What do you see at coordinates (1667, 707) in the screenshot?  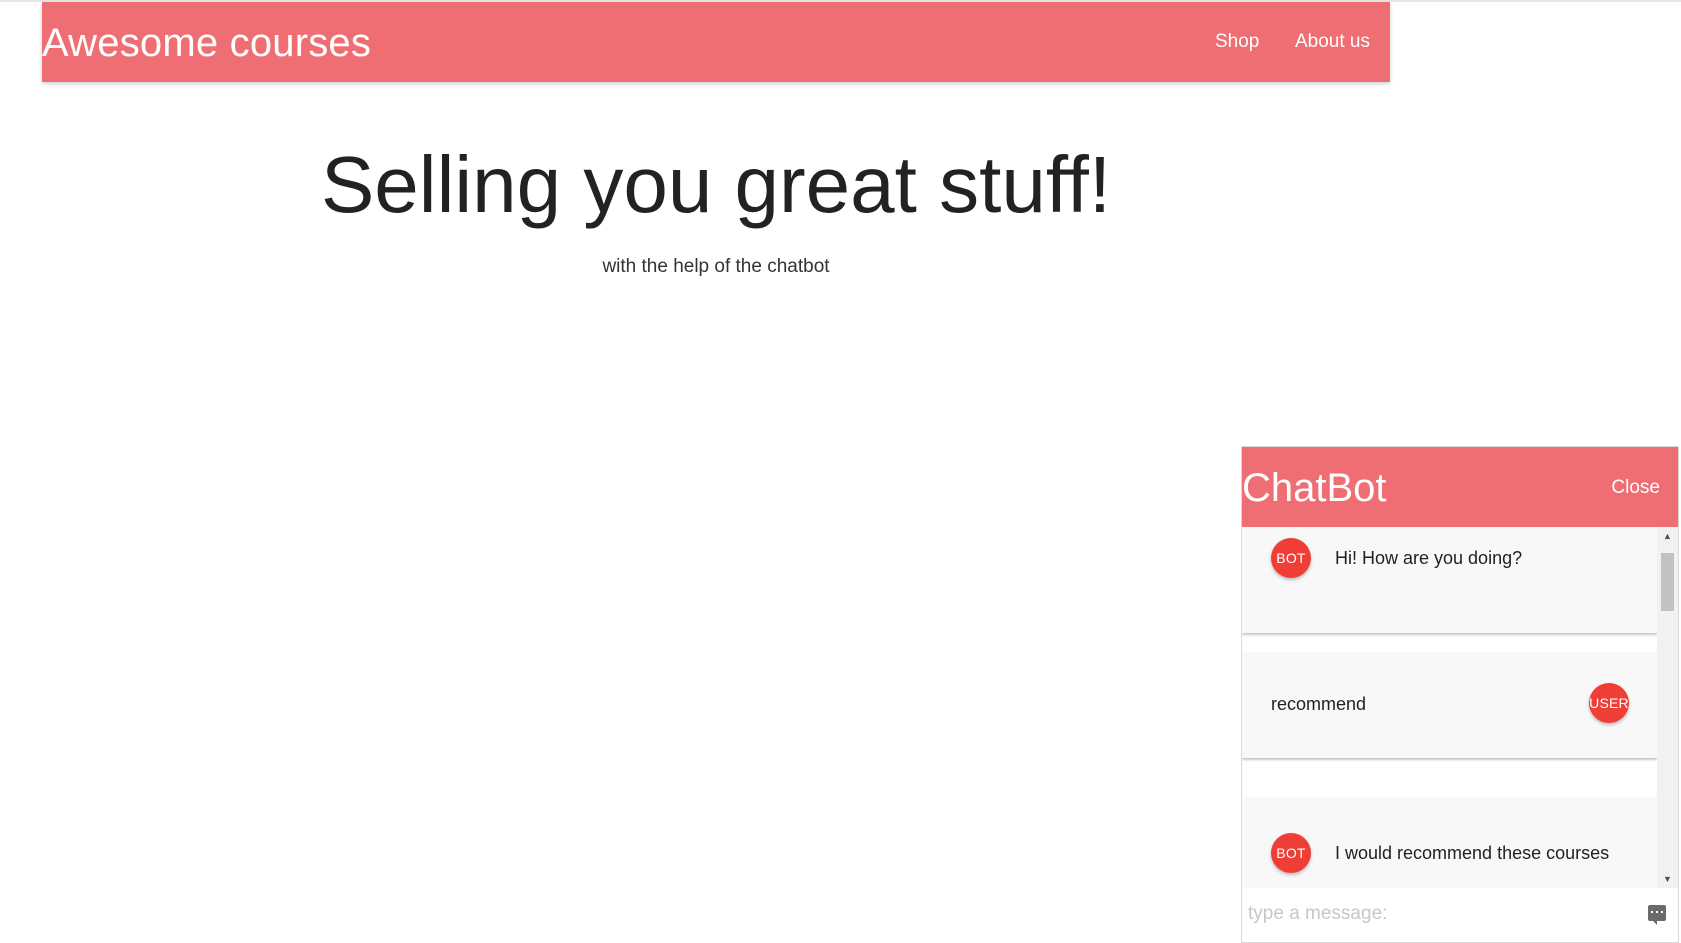 I see `chat-scrollbar: ▲ ▼` at bounding box center [1667, 707].